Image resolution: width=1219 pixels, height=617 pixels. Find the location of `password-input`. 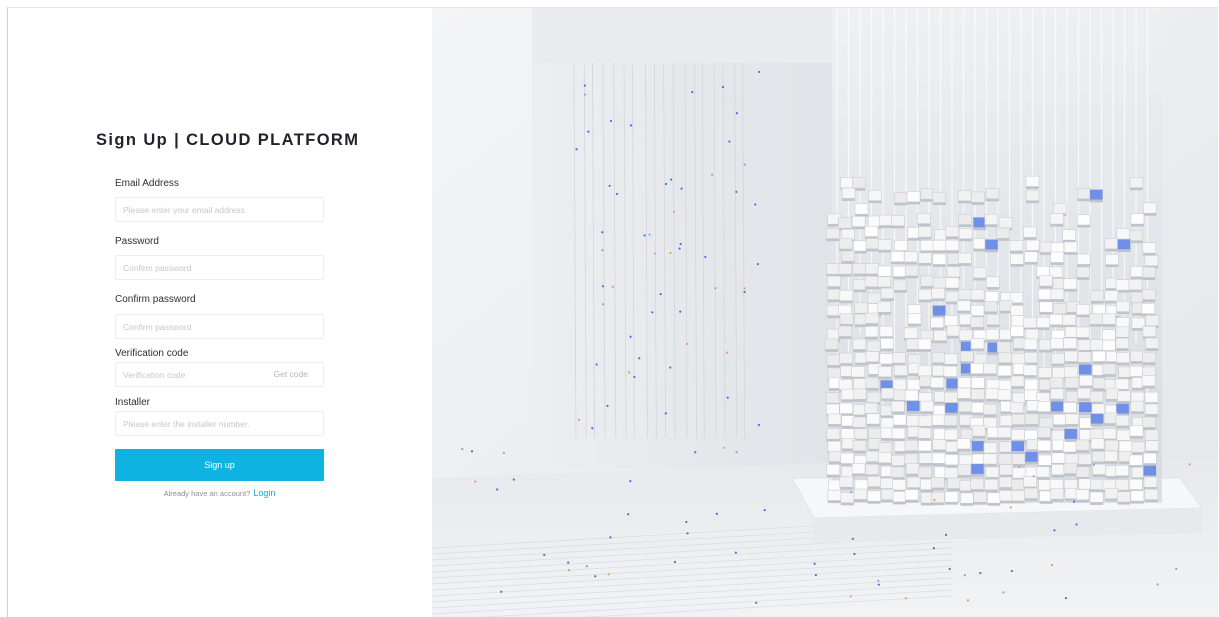

password-input is located at coordinates (219, 267).